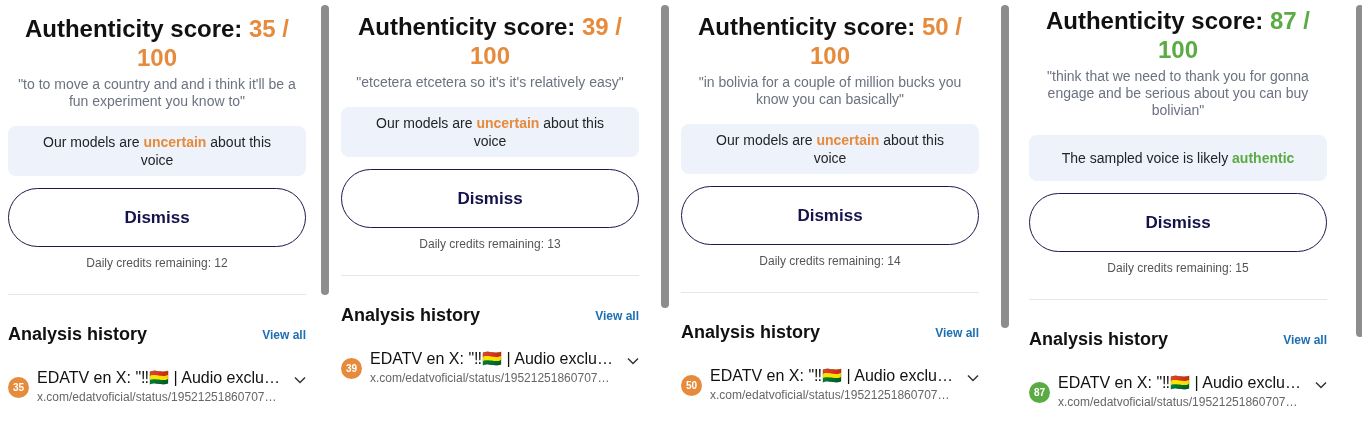  I want to click on transcript-quote: "think that we need to thank you for gonna engage and be serious about you can buy bolivian", so click(1178, 93).